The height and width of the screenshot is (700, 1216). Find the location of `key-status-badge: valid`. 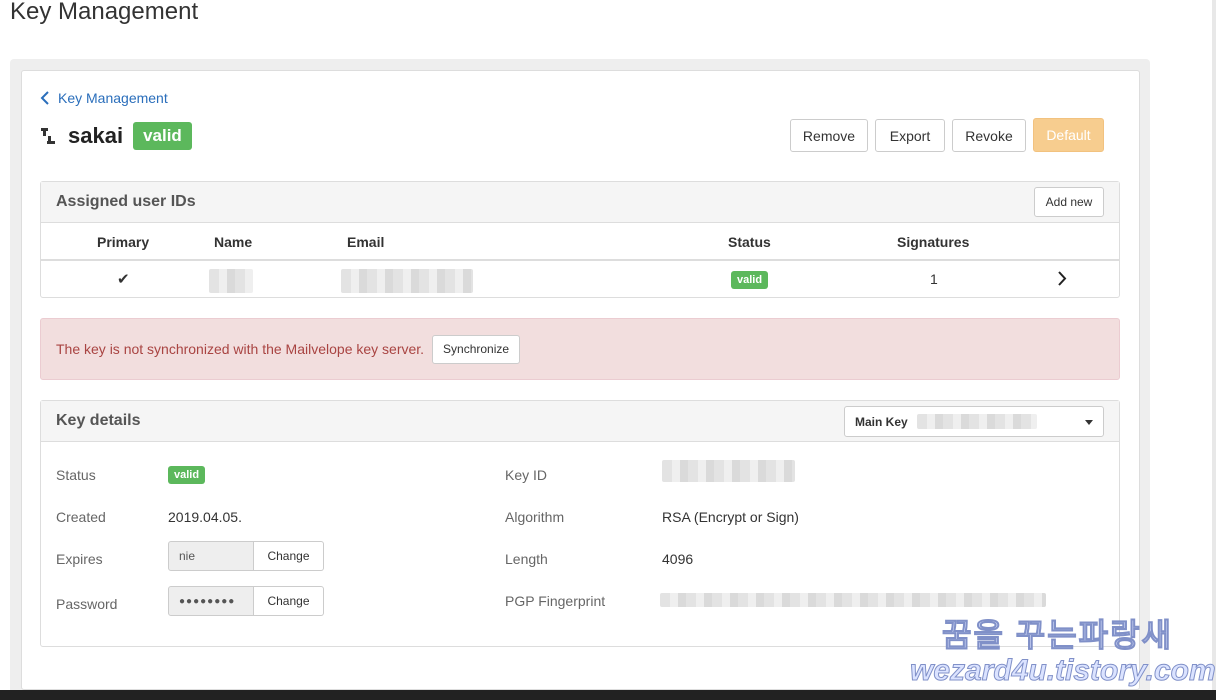

key-status-badge: valid is located at coordinates (162, 136).